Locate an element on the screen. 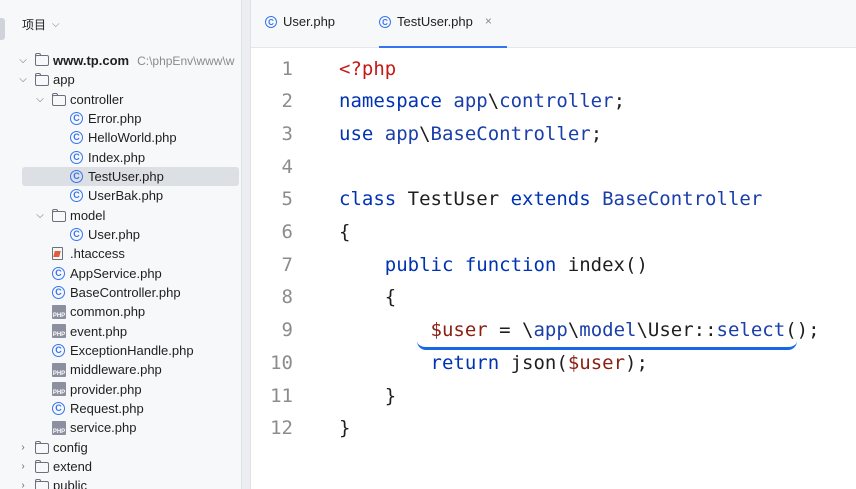 The width and height of the screenshot is (856, 489). tree-item-label: BaseController.php is located at coordinates (125, 293).